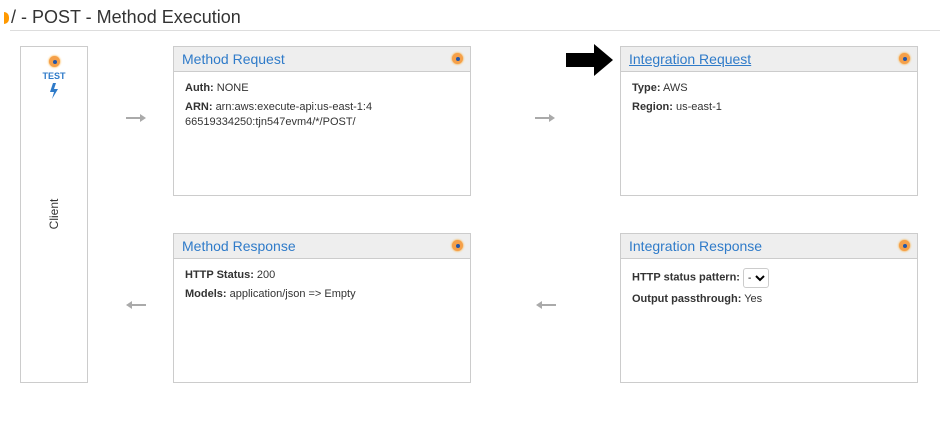 This screenshot has height=429, width=945. Describe the element at coordinates (239, 246) in the screenshot. I see `method-response-title: Method Response` at that location.